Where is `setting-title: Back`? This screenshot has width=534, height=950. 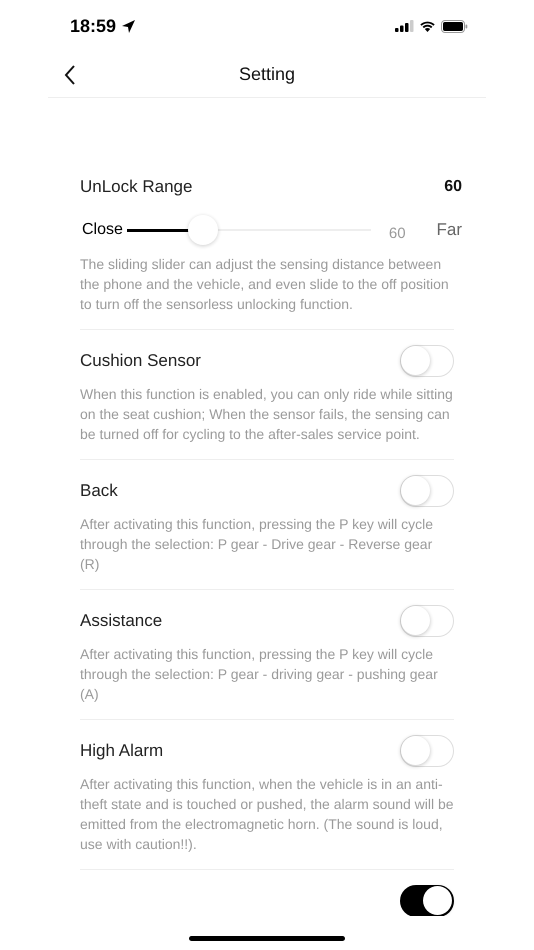 setting-title: Back is located at coordinates (99, 491).